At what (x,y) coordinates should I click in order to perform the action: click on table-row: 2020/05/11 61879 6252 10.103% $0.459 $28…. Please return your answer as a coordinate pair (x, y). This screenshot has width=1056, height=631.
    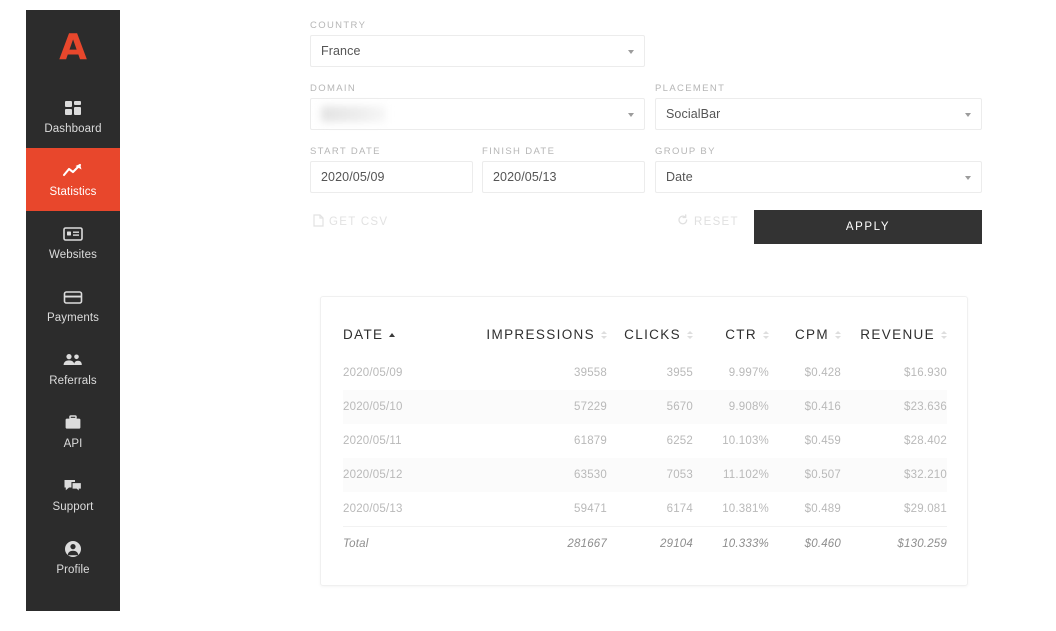
    Looking at the image, I should click on (645, 441).